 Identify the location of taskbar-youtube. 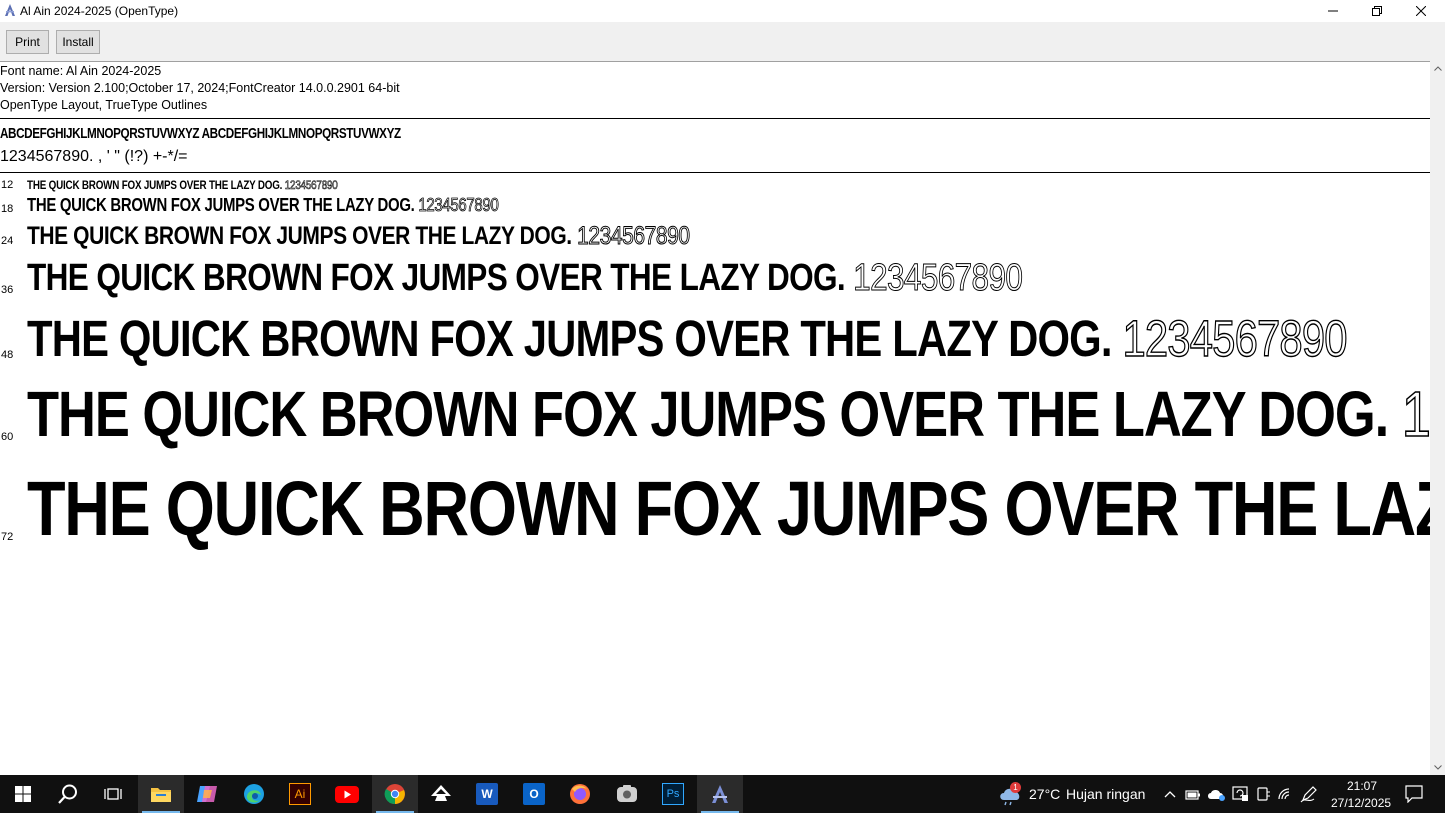
(347, 794).